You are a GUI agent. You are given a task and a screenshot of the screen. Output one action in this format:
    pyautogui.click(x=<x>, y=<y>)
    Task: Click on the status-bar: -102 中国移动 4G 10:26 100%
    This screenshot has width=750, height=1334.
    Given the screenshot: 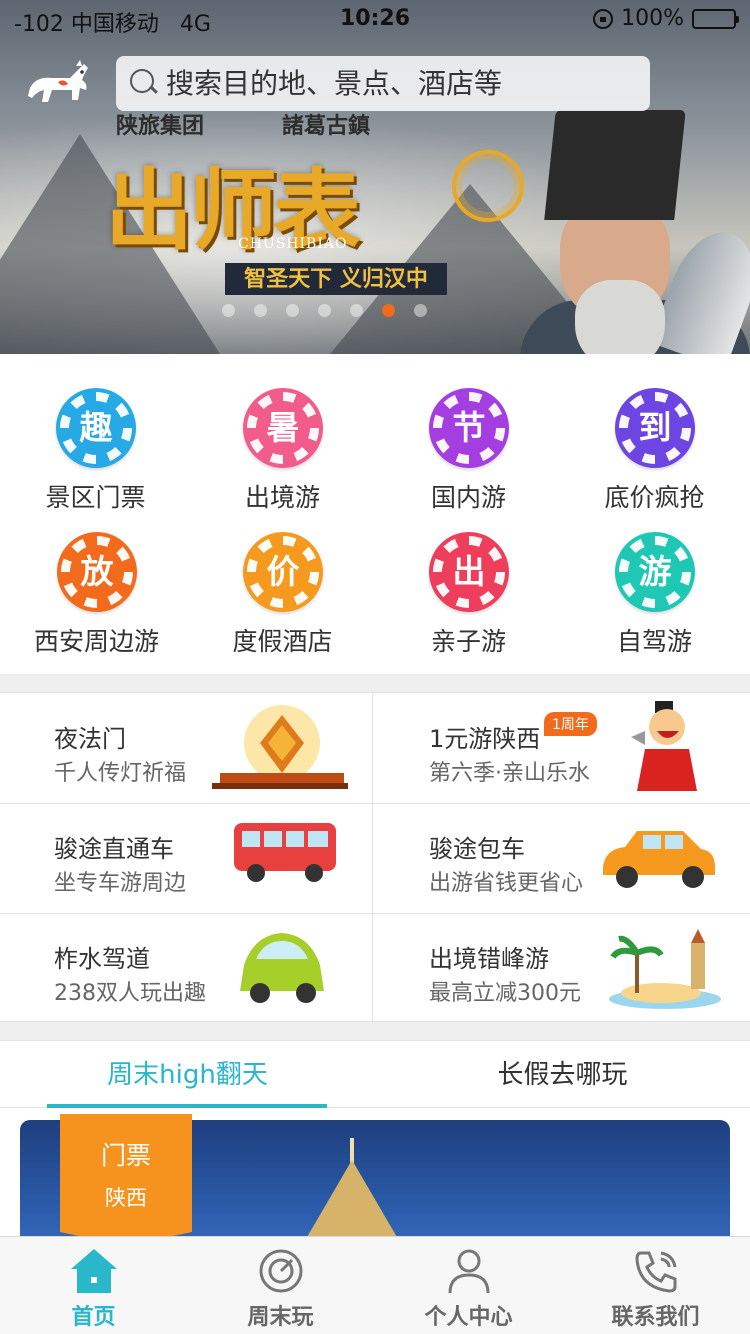 What is the action you would take?
    pyautogui.click(x=375, y=20)
    